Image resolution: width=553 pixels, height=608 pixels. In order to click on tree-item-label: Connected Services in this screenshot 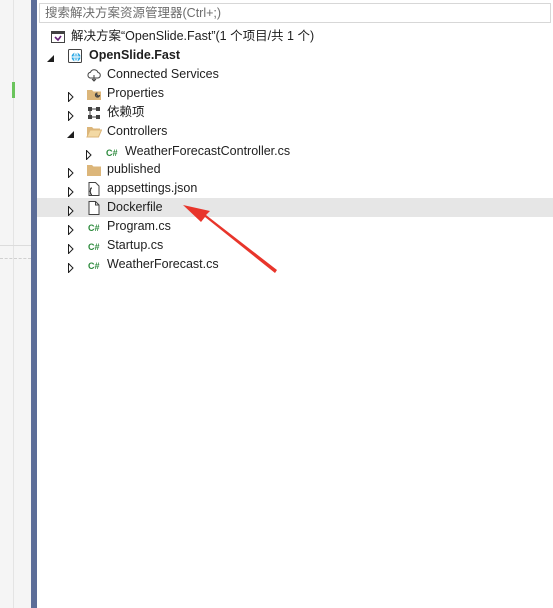, I will do `click(163, 74)`.